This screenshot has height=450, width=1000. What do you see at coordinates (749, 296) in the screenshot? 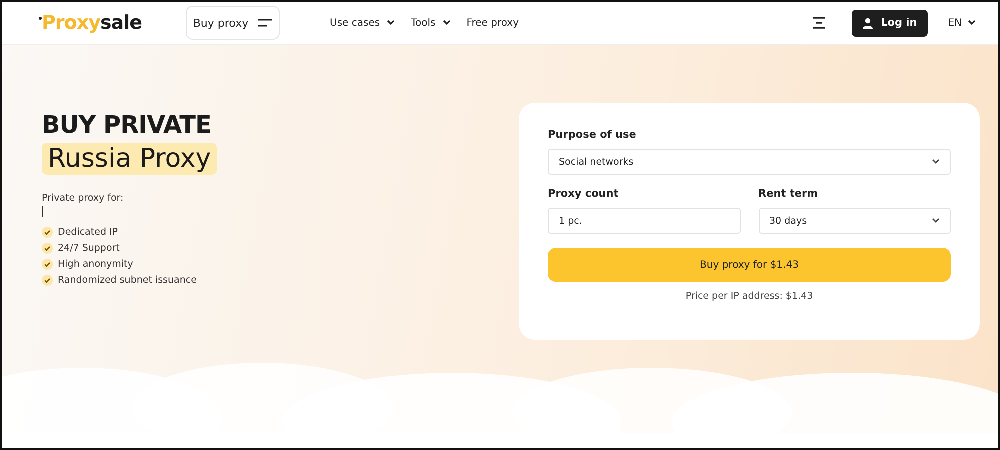
I see `price-note: Price per IP address: $1.43` at bounding box center [749, 296].